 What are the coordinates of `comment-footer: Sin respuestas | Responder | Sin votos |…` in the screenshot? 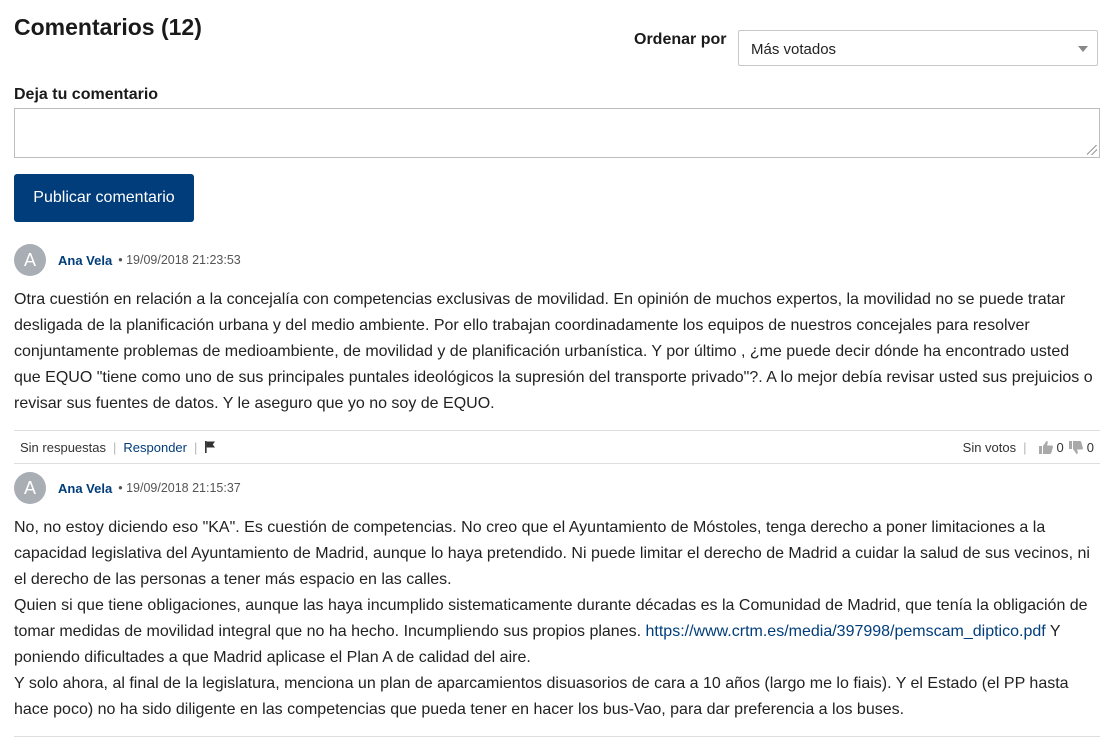 It's located at (557, 447).